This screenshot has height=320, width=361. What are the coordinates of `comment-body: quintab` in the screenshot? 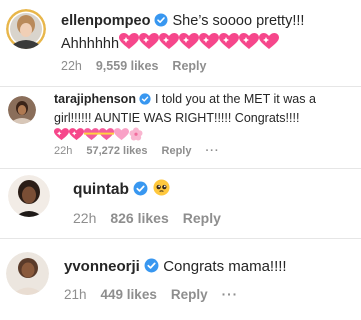 It's located at (121, 190).